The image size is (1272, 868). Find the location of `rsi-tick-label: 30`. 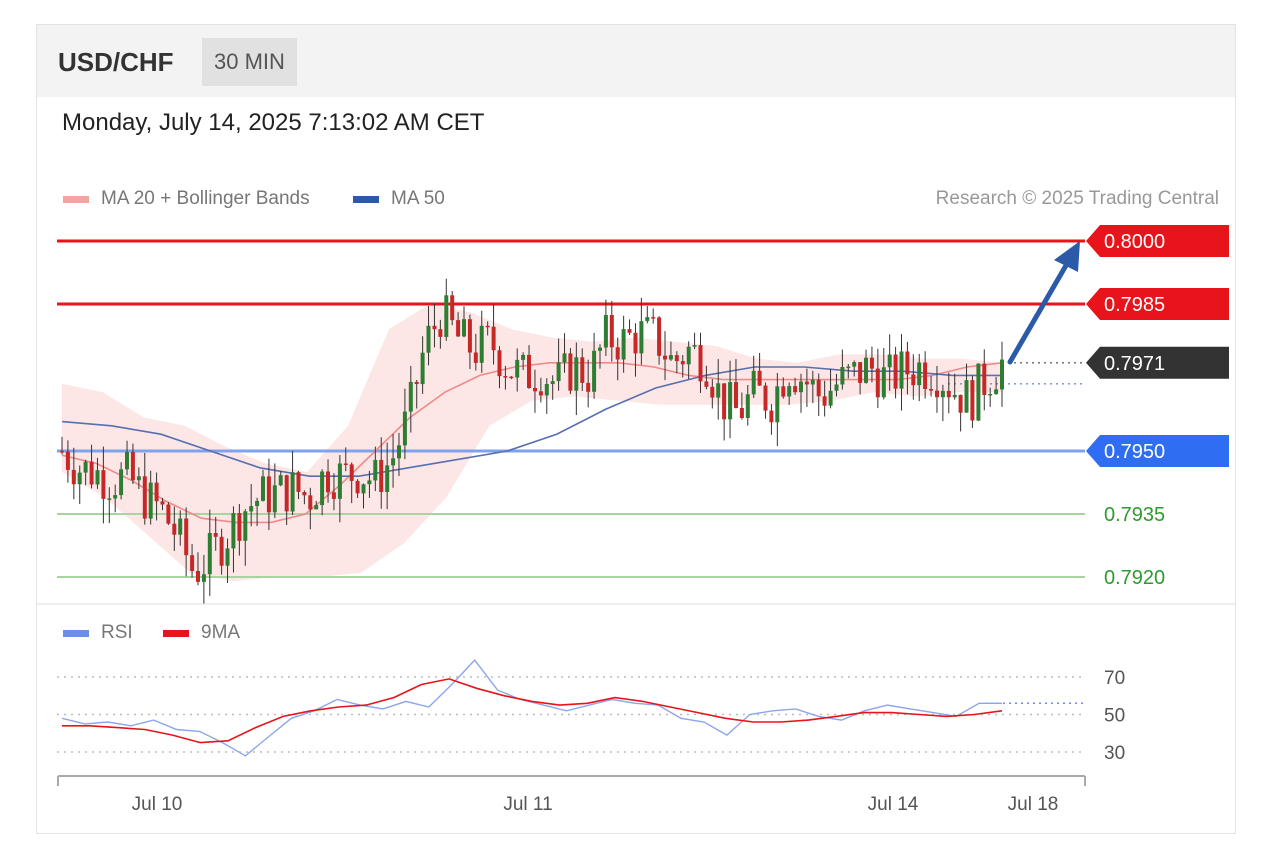

rsi-tick-label: 30 is located at coordinates (1114, 753).